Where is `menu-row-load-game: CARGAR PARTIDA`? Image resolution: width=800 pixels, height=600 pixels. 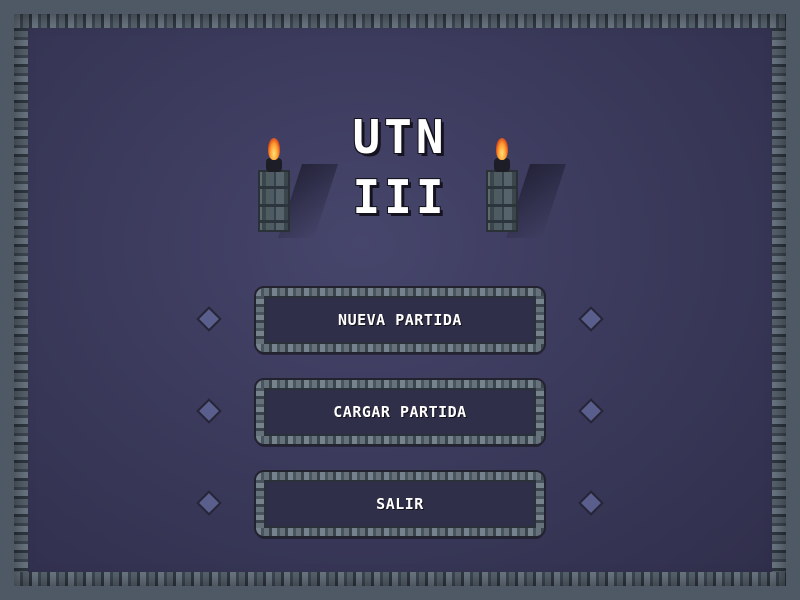
menu-row-load-game: CARGAR PARTIDA is located at coordinates (400, 412).